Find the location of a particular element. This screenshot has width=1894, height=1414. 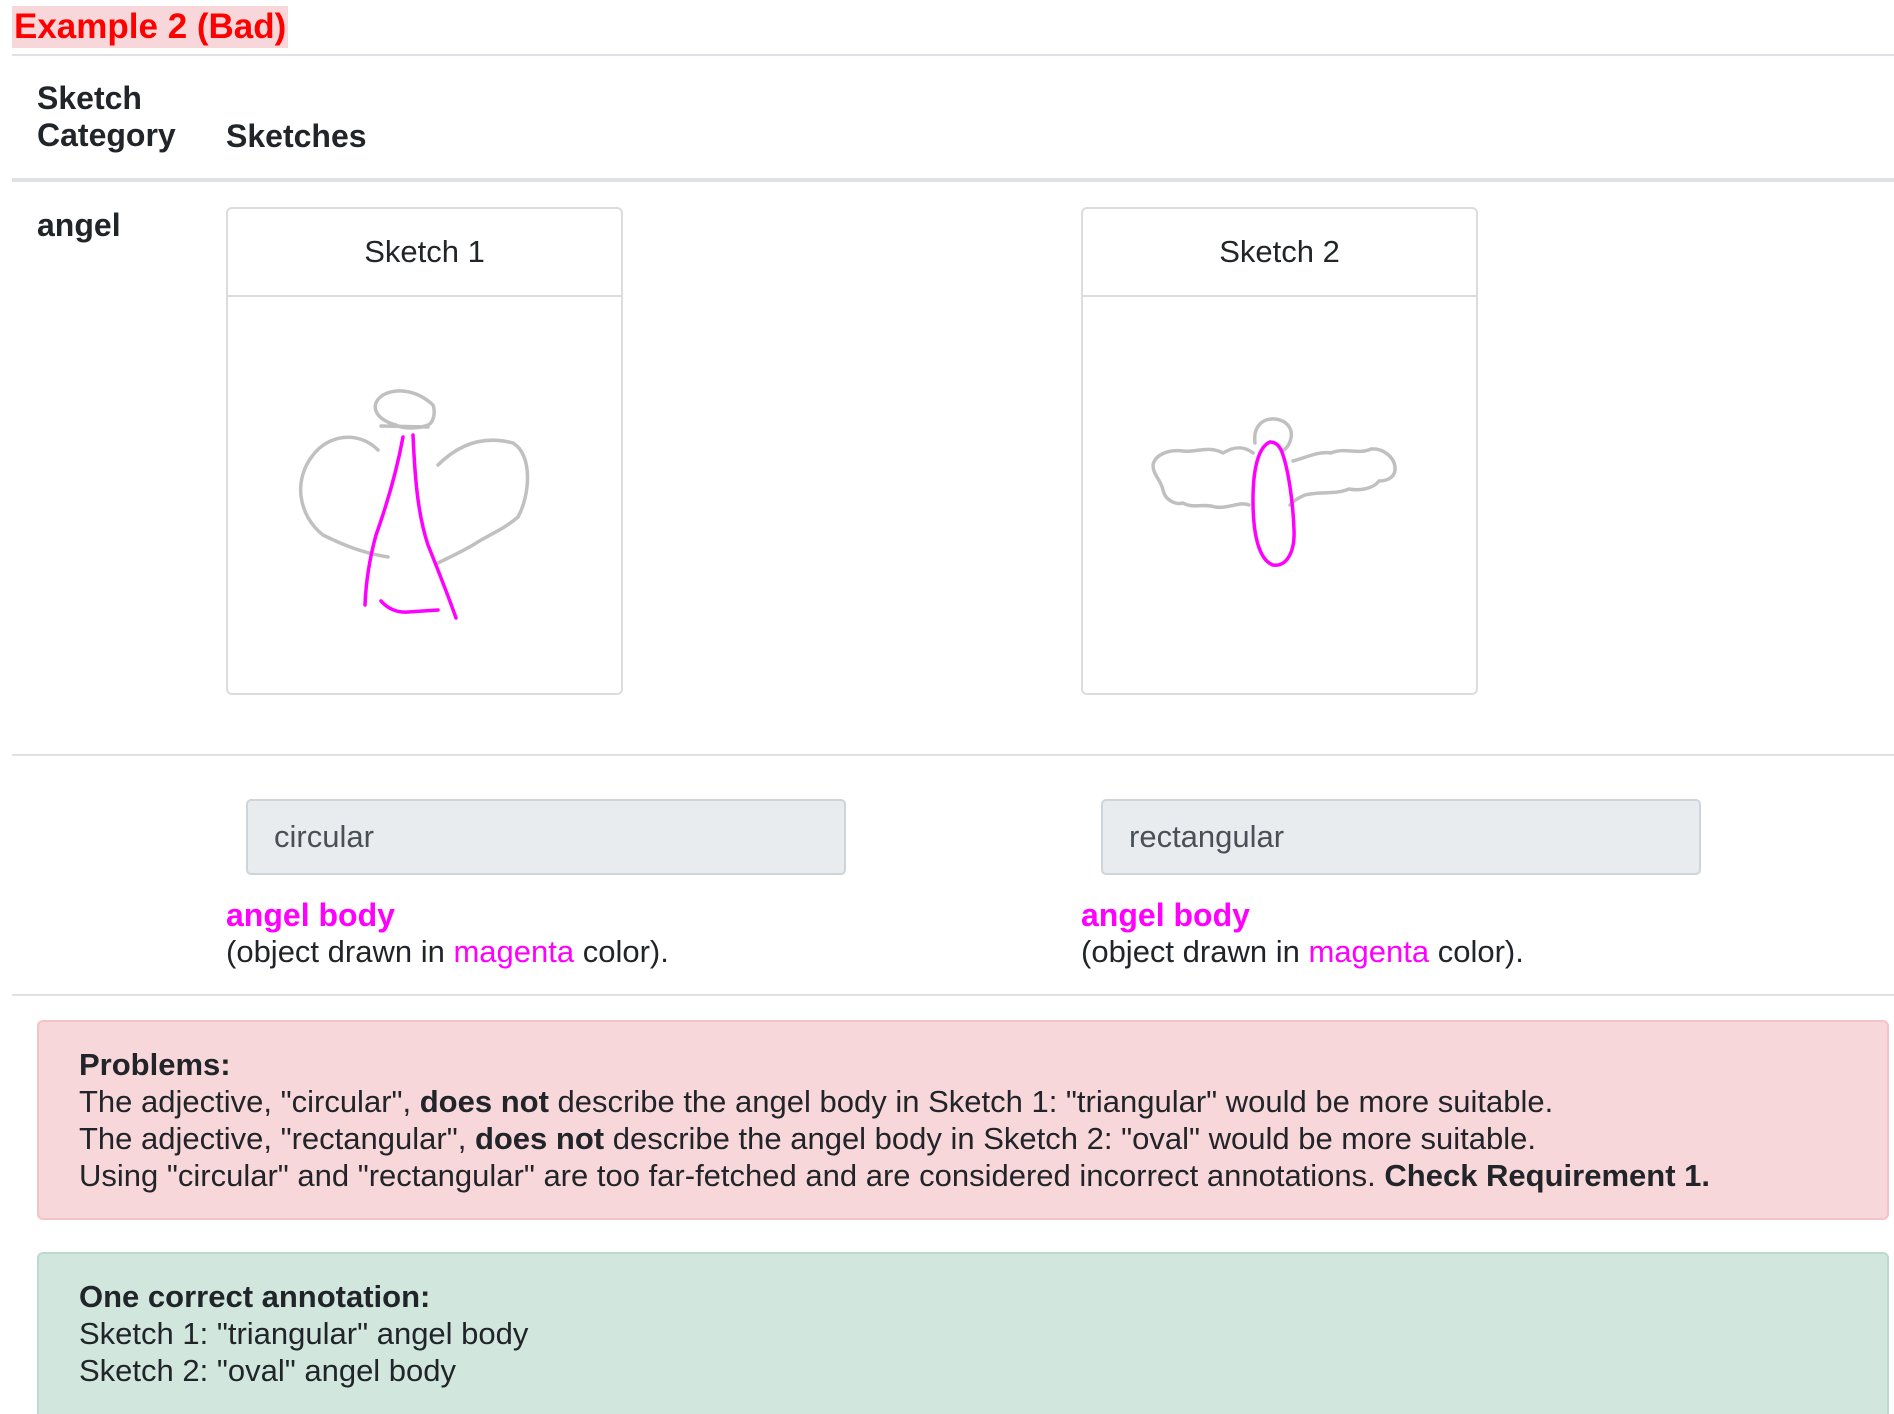

correct-heading: One correct annotation: is located at coordinates (255, 1296).